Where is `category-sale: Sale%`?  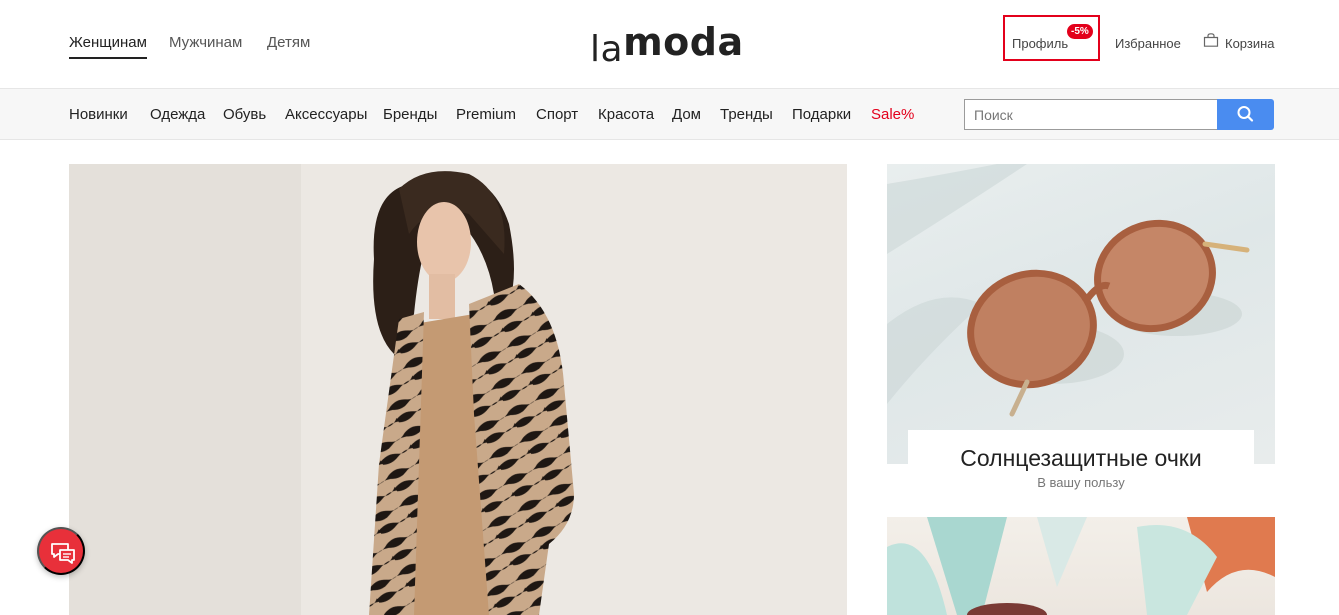 category-sale: Sale% is located at coordinates (892, 114).